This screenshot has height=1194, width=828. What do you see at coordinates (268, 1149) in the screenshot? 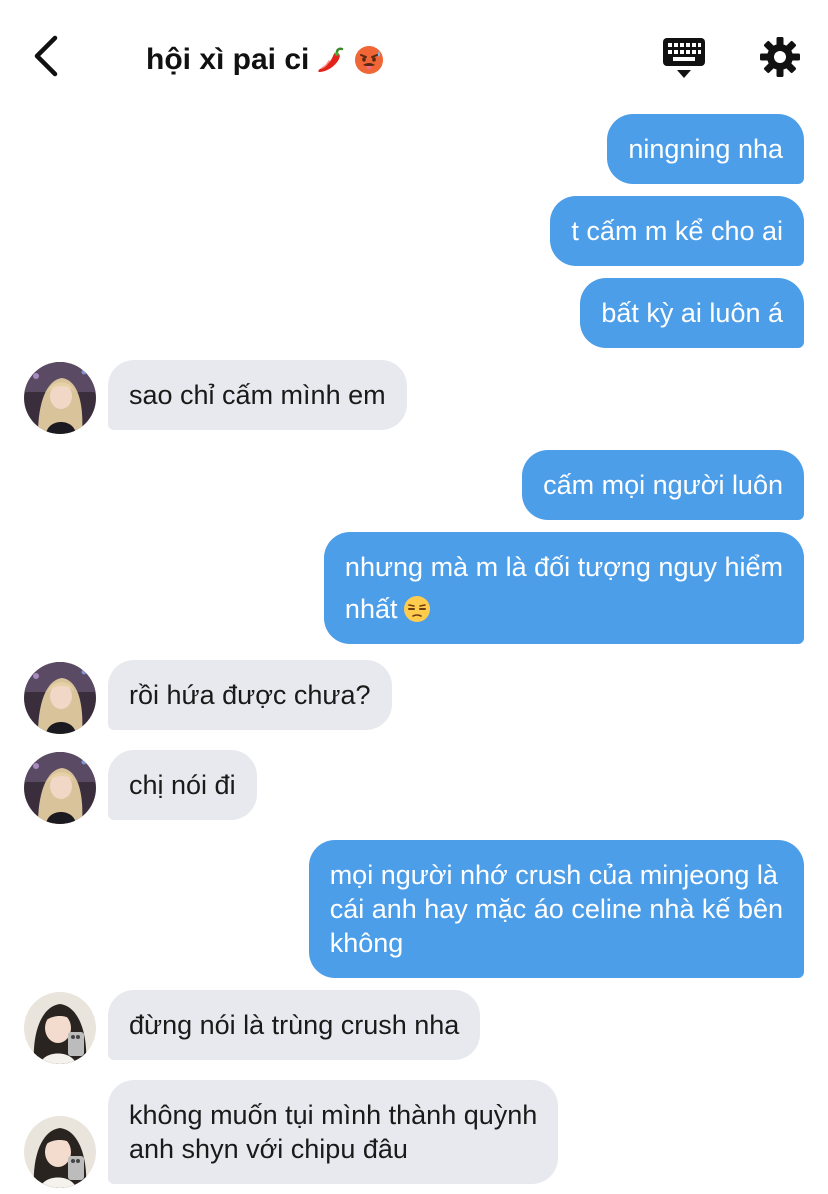
I see `message-text-line: anh shyn với chipu đâu` at bounding box center [268, 1149].